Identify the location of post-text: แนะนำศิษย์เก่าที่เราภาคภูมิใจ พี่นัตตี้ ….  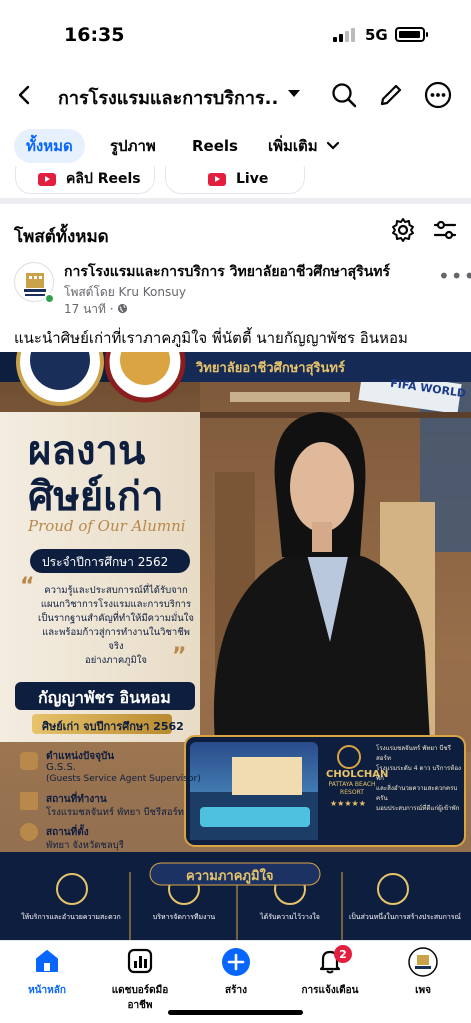
(211, 338).